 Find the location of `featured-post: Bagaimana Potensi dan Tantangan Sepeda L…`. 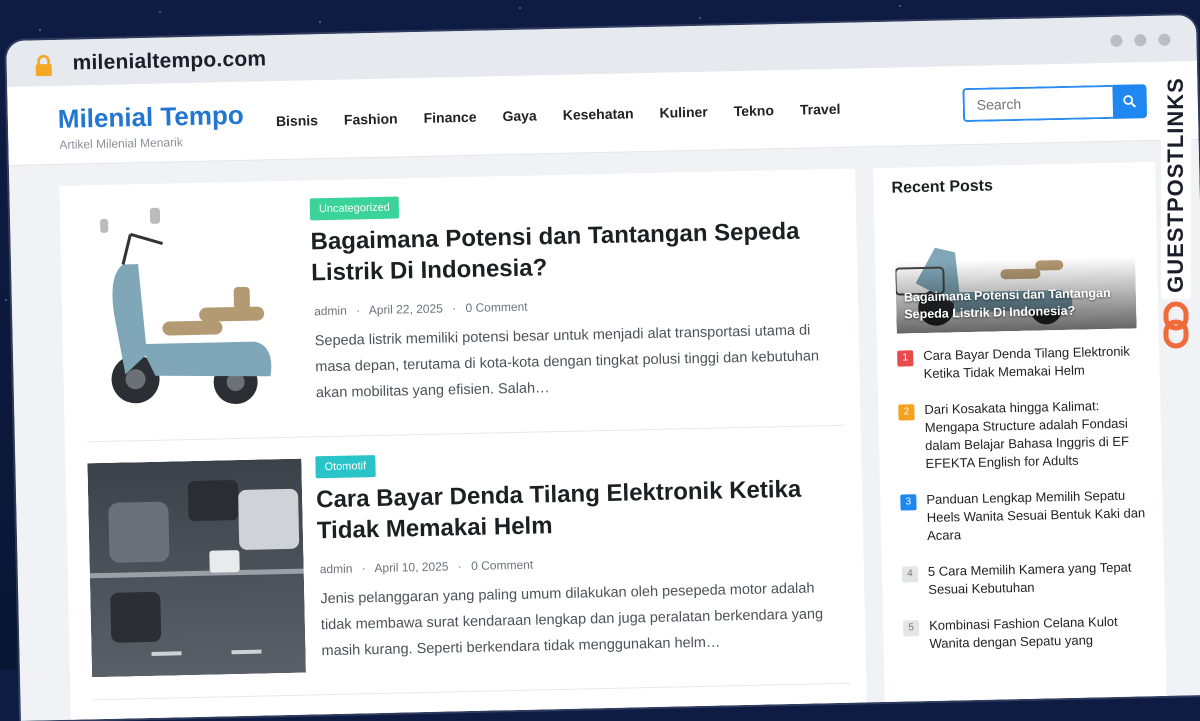

featured-post: Bagaimana Potensi dan Tantangan Sepeda L… is located at coordinates (1015, 270).